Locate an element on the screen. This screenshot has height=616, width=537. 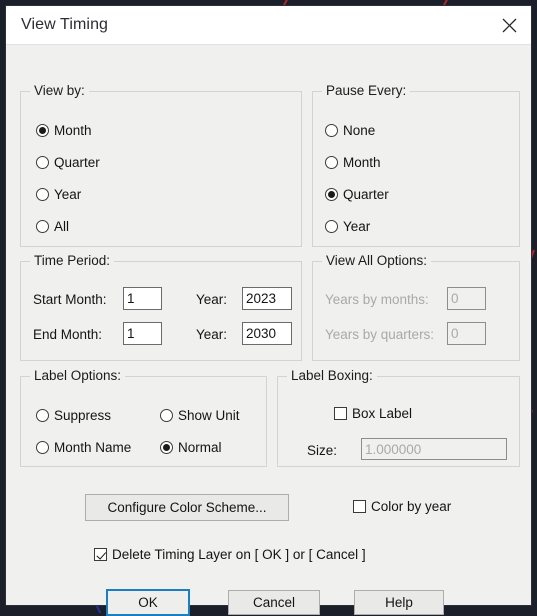
size-label: Size: is located at coordinates (322, 450).